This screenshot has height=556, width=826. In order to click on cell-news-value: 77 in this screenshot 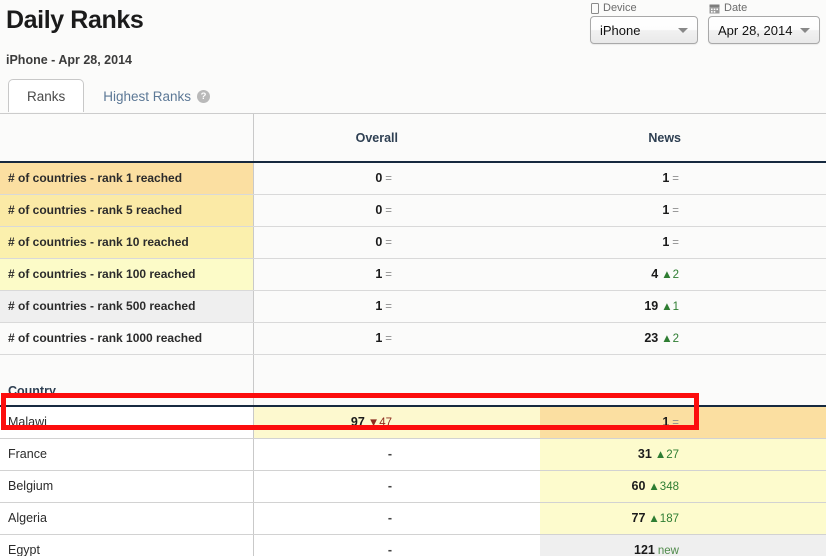, I will do `click(638, 518)`.